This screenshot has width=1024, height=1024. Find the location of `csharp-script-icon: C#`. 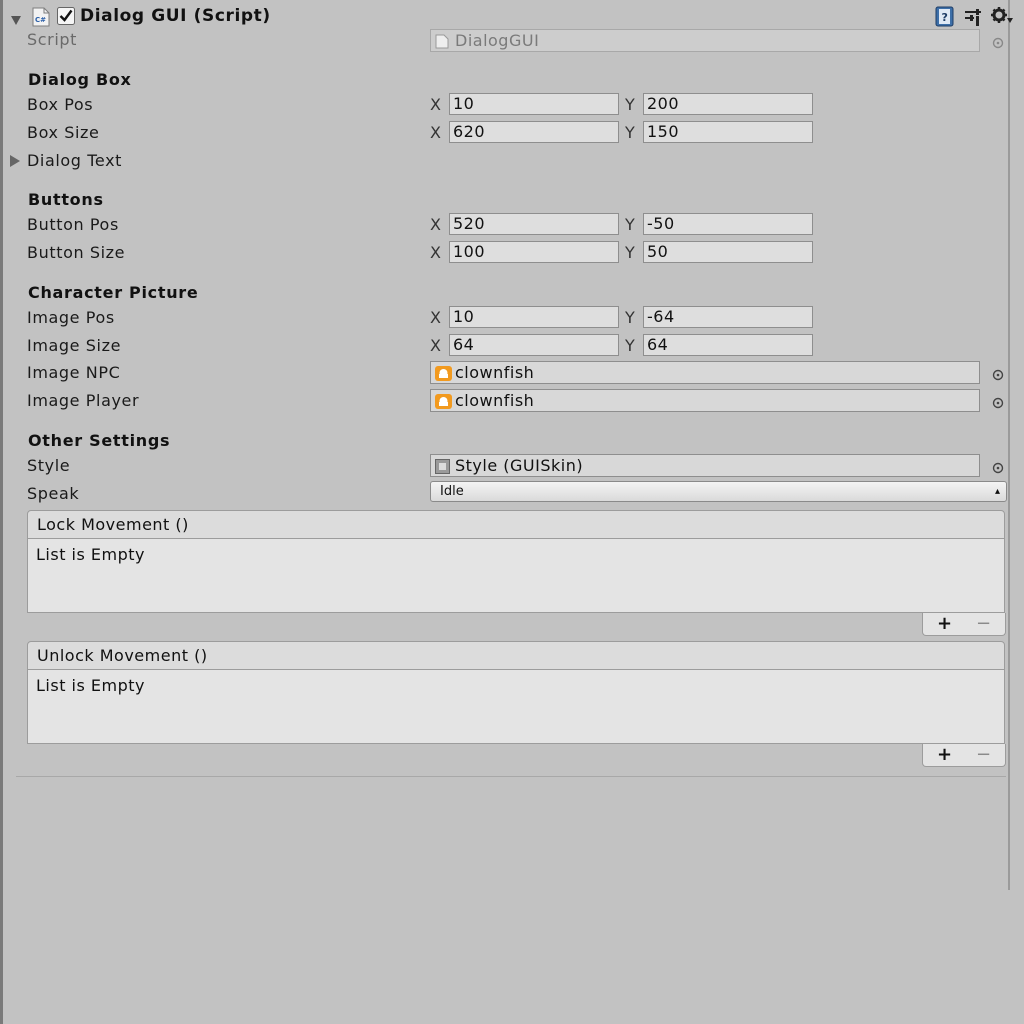

csharp-script-icon: C# is located at coordinates (41, 17).